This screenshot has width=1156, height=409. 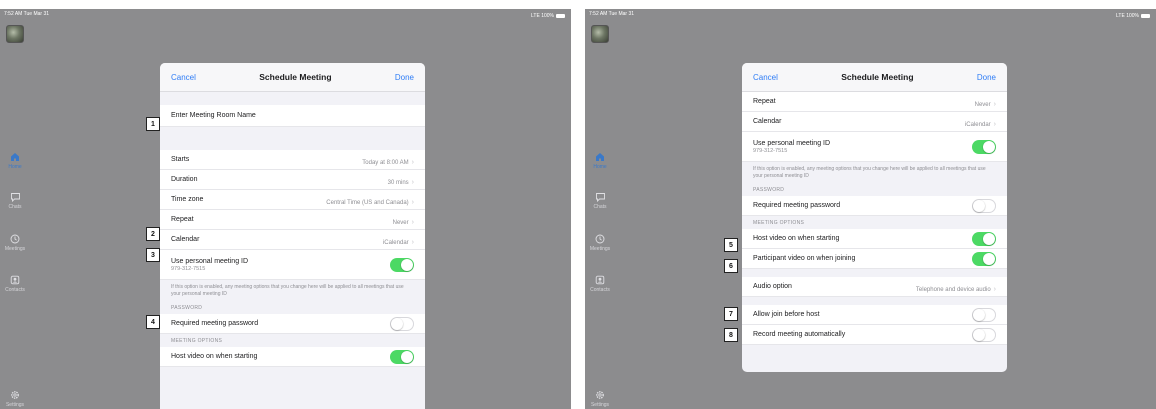 What do you see at coordinates (213, 115) in the screenshot?
I see `meeting-name-placeholder: Enter Meeting Room Name` at bounding box center [213, 115].